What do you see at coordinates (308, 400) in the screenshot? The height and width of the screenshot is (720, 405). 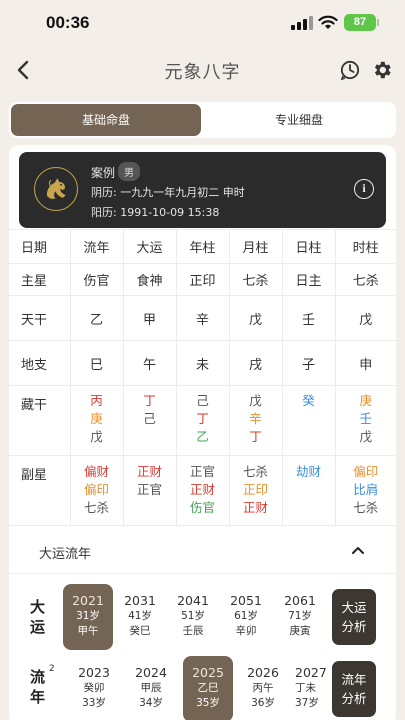 I see `canggan-item: 癸` at bounding box center [308, 400].